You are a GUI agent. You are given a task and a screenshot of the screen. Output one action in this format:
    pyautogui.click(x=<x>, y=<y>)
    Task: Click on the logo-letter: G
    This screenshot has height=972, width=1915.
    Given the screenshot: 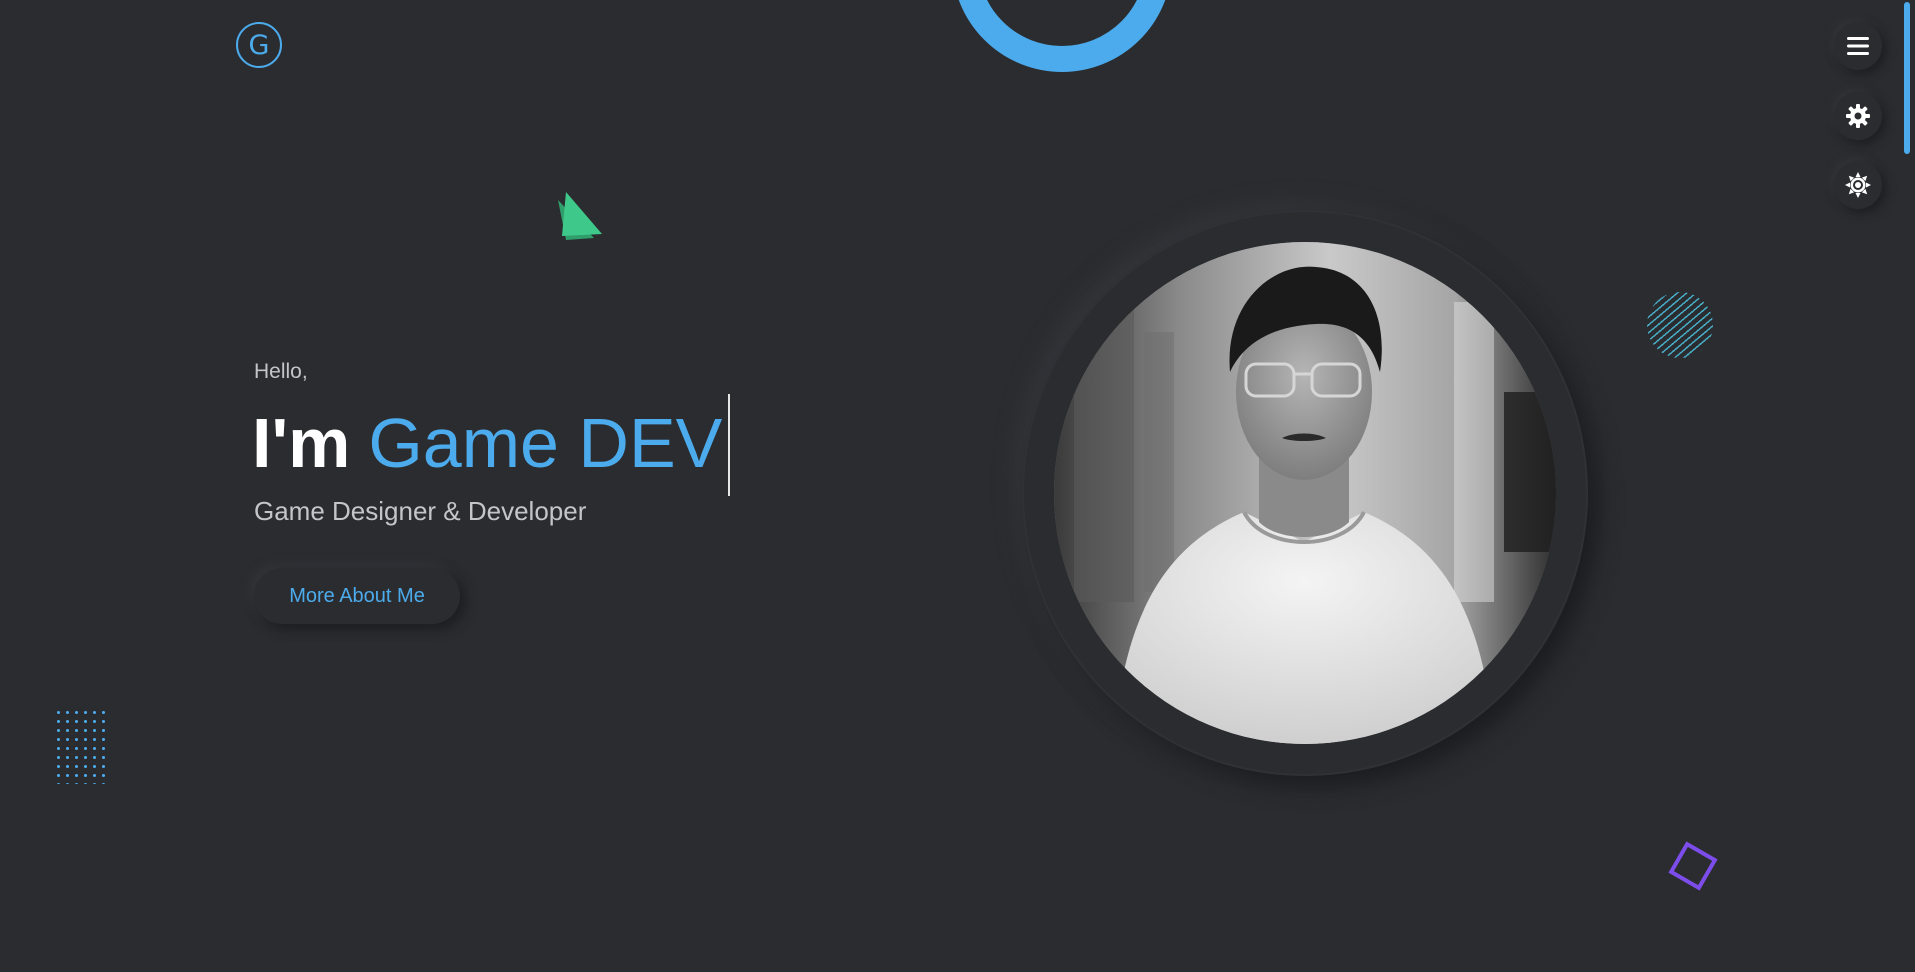 What is the action you would take?
    pyautogui.click(x=259, y=45)
    